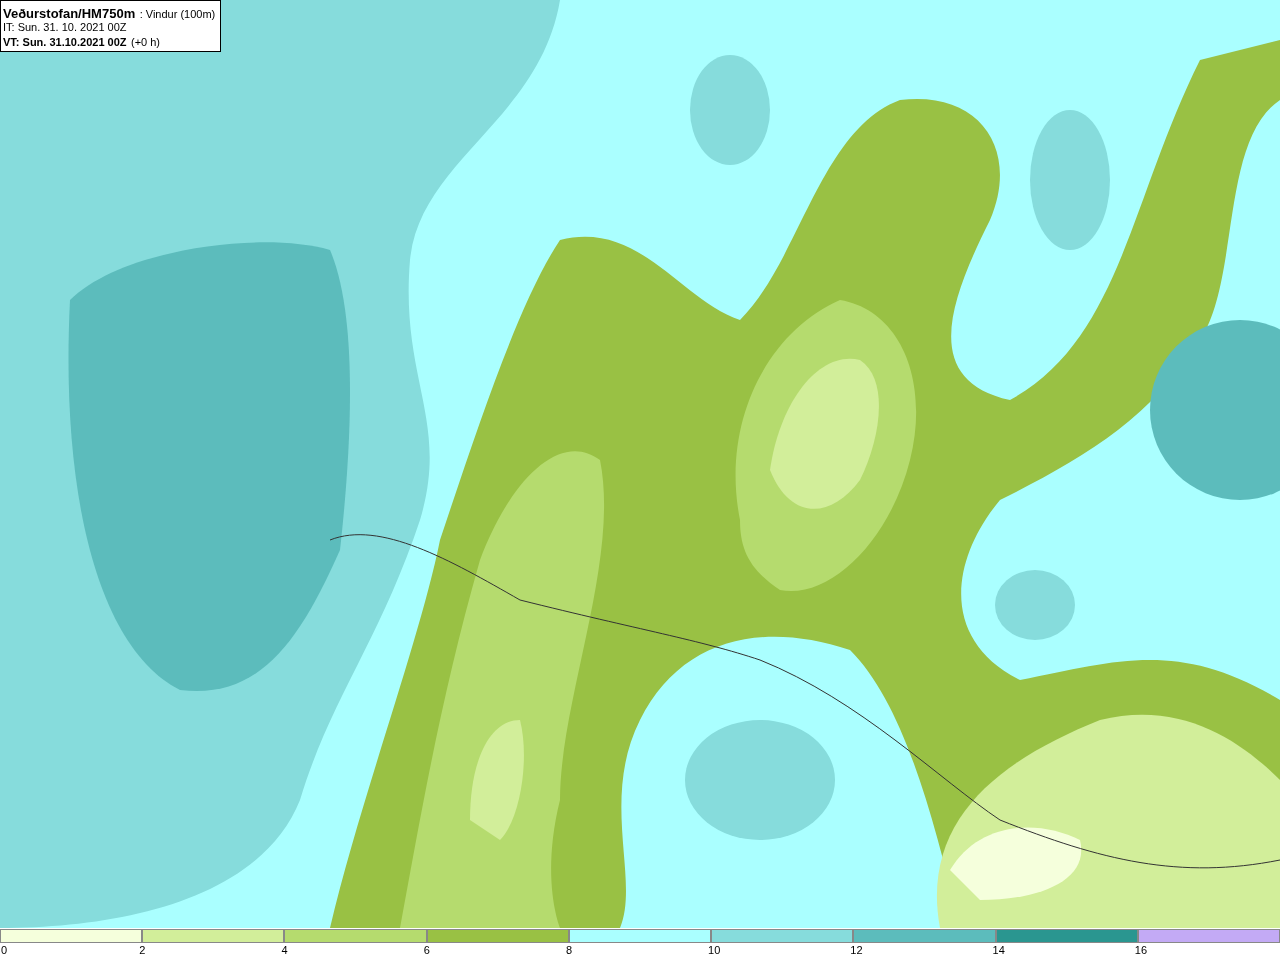 The image size is (1280, 958). I want to click on legend-tick-label: 14, so click(998, 950).